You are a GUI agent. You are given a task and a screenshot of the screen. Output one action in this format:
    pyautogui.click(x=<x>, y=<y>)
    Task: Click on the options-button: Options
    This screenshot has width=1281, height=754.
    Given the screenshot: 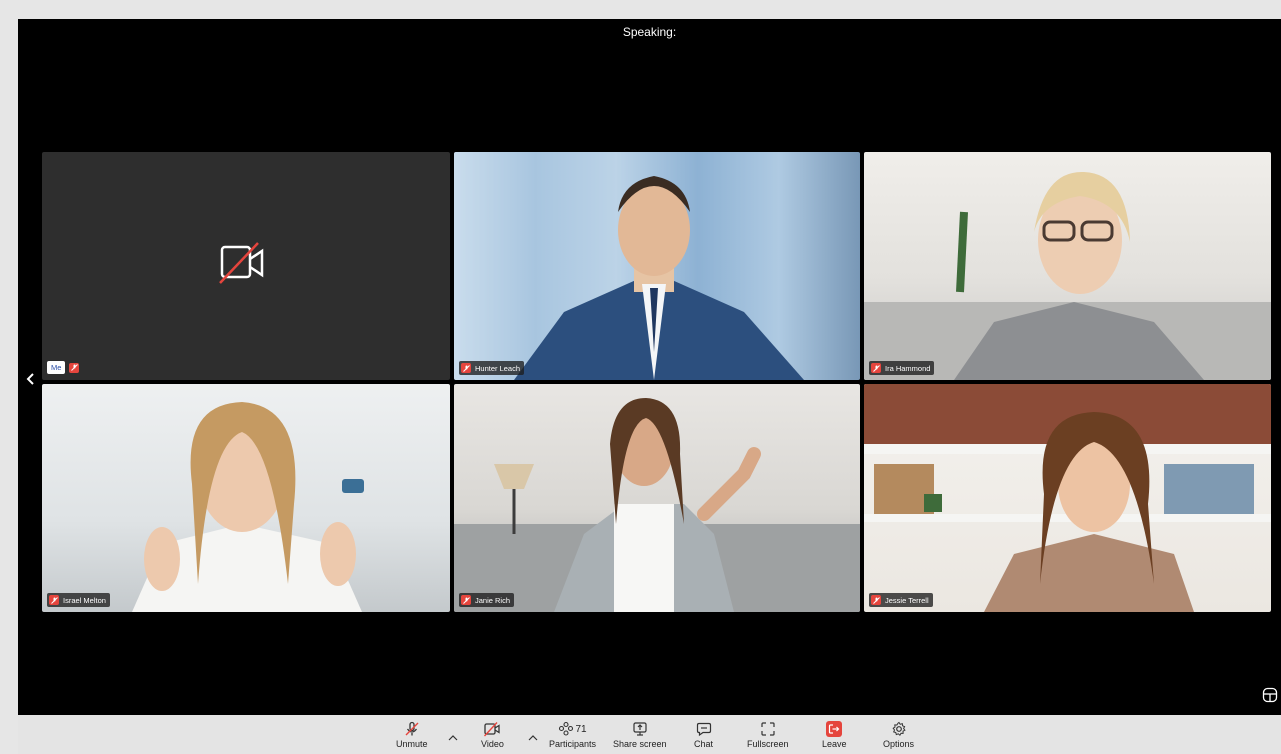 What is the action you would take?
    pyautogui.click(x=898, y=734)
    